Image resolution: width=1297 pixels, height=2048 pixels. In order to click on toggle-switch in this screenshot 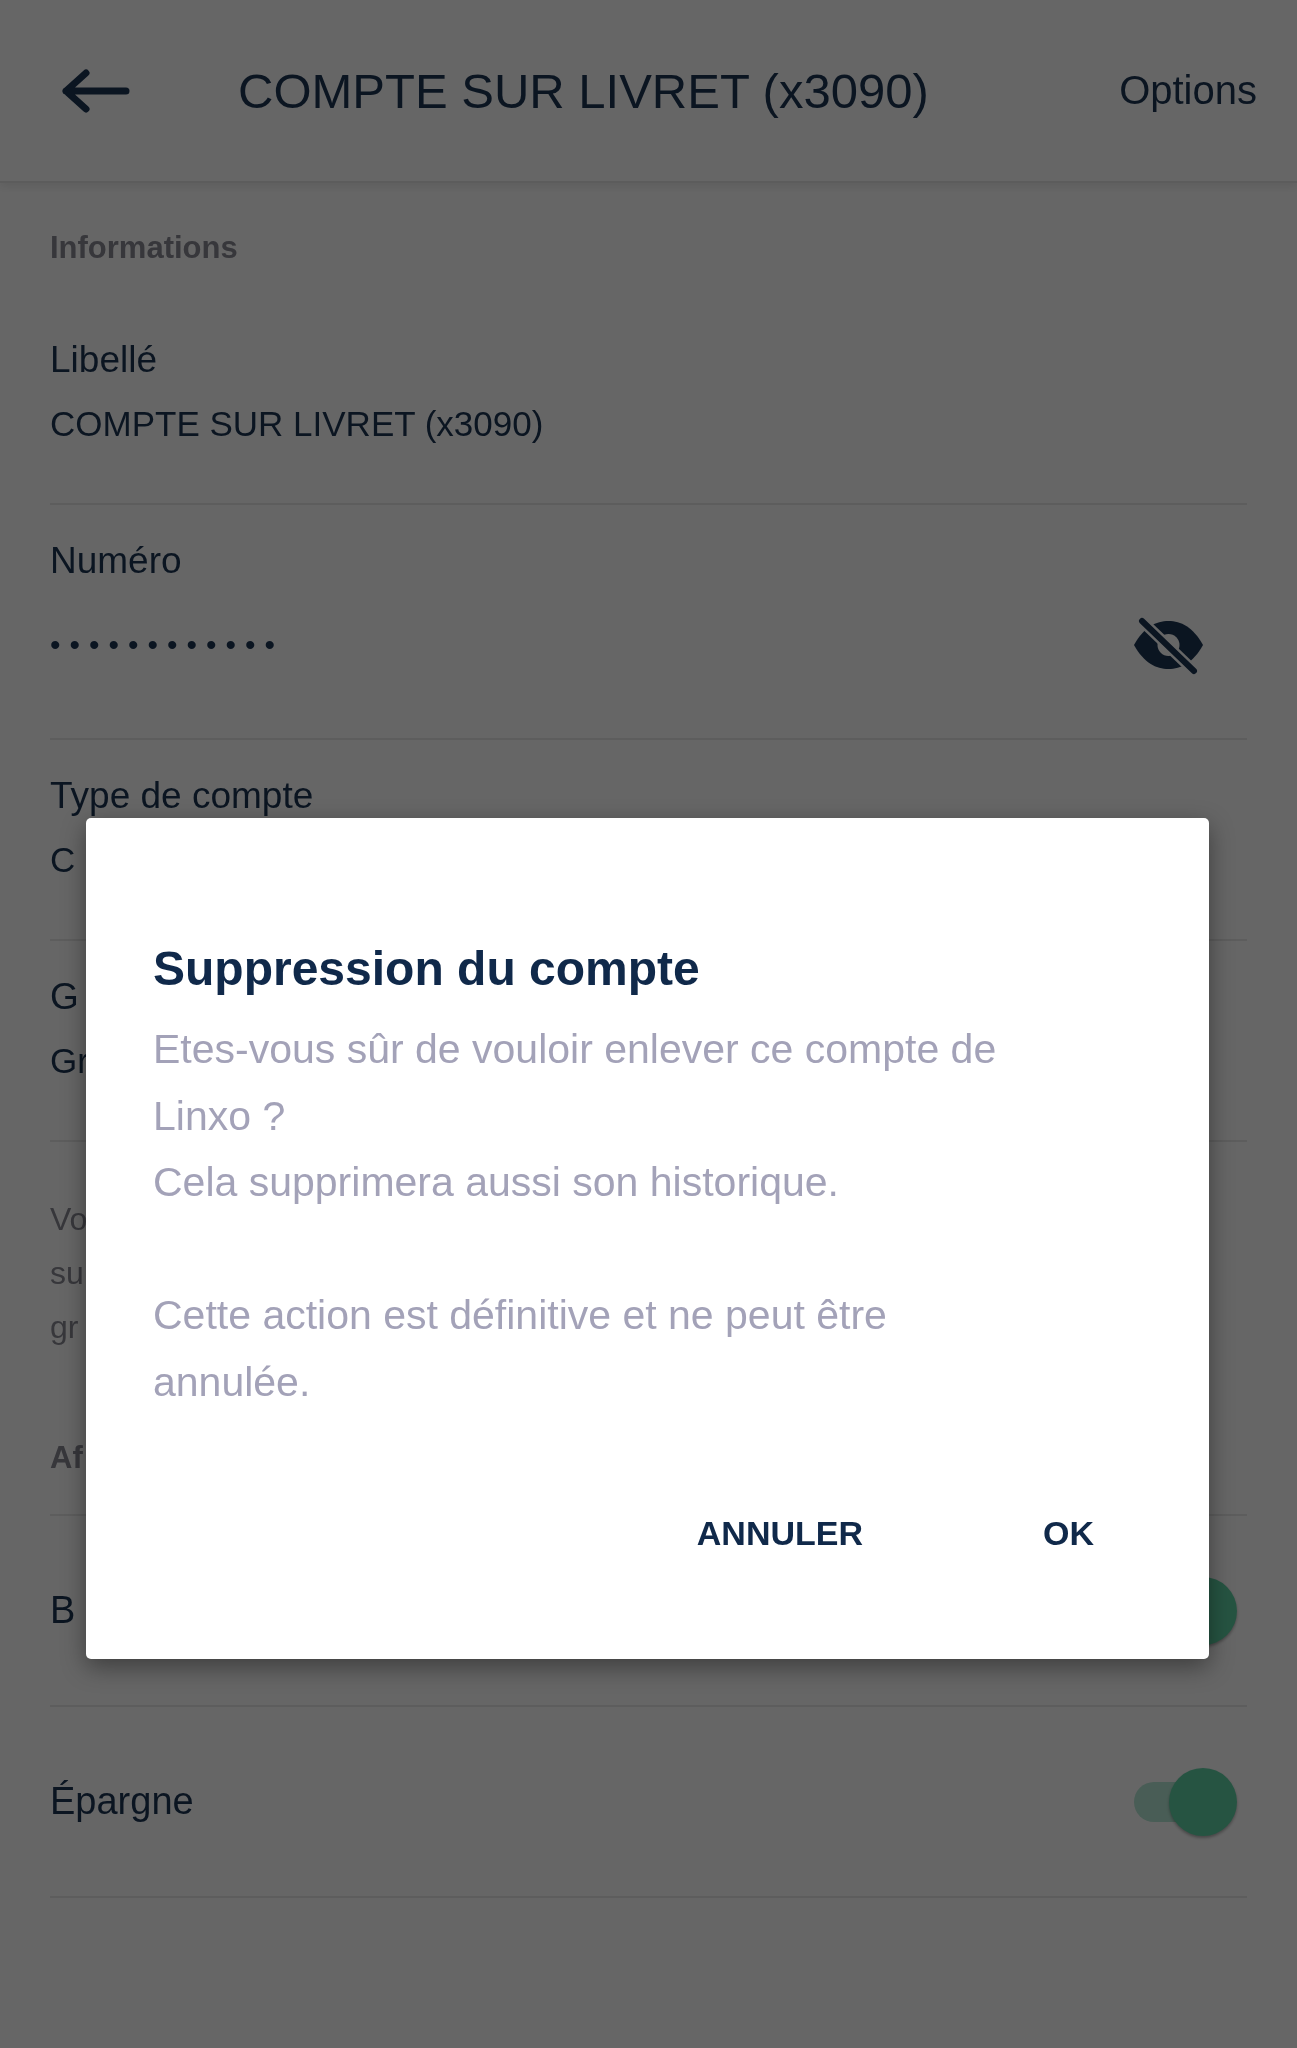, I will do `click(1185, 1801)`.